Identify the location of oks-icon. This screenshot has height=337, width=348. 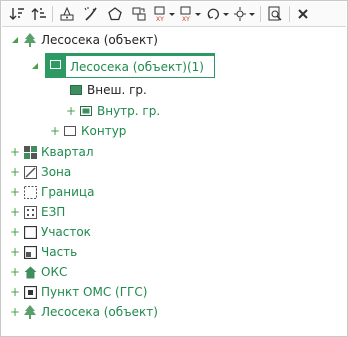
(30, 272).